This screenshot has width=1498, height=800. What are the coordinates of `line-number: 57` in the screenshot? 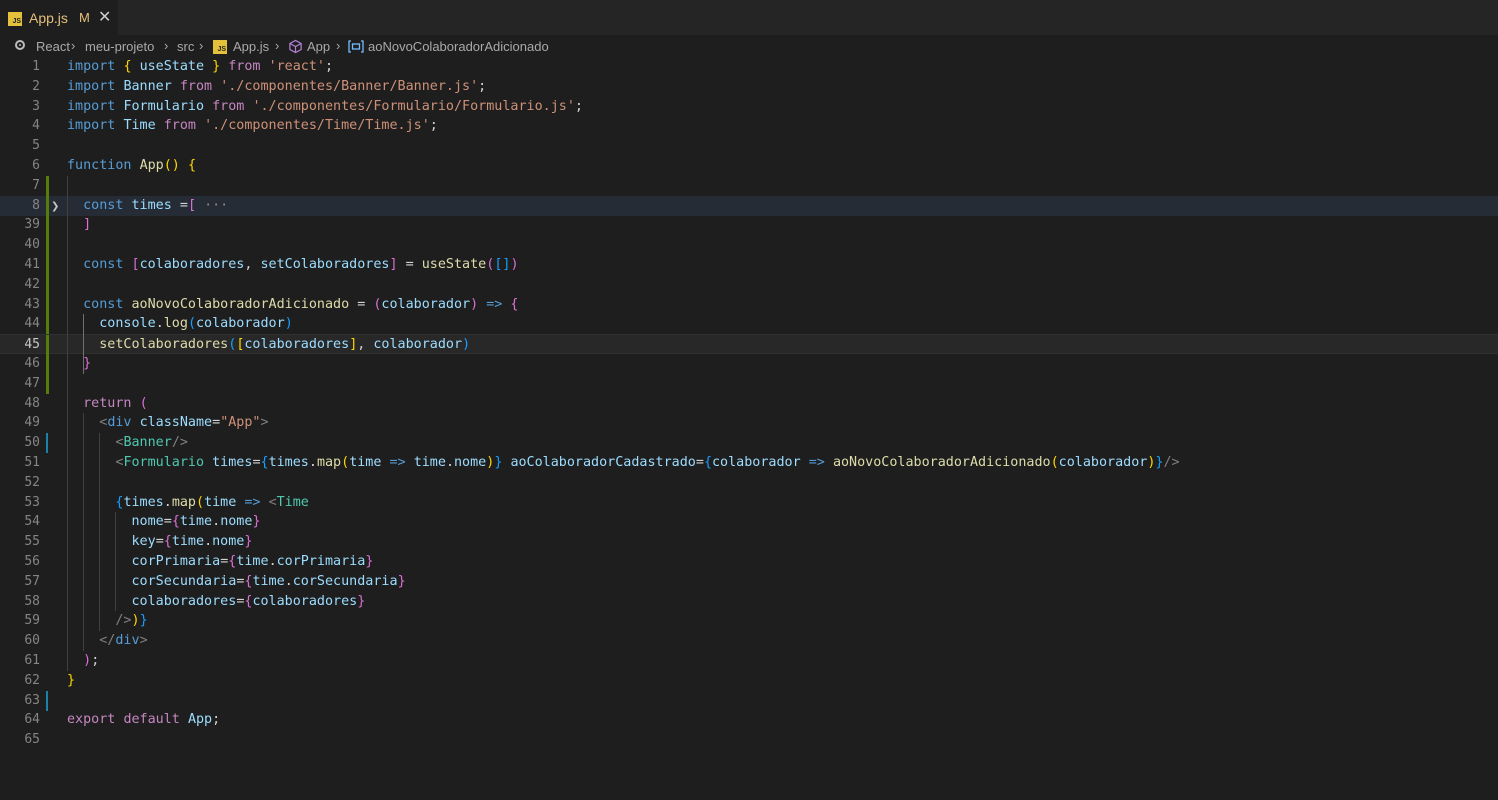 It's located at (32, 581).